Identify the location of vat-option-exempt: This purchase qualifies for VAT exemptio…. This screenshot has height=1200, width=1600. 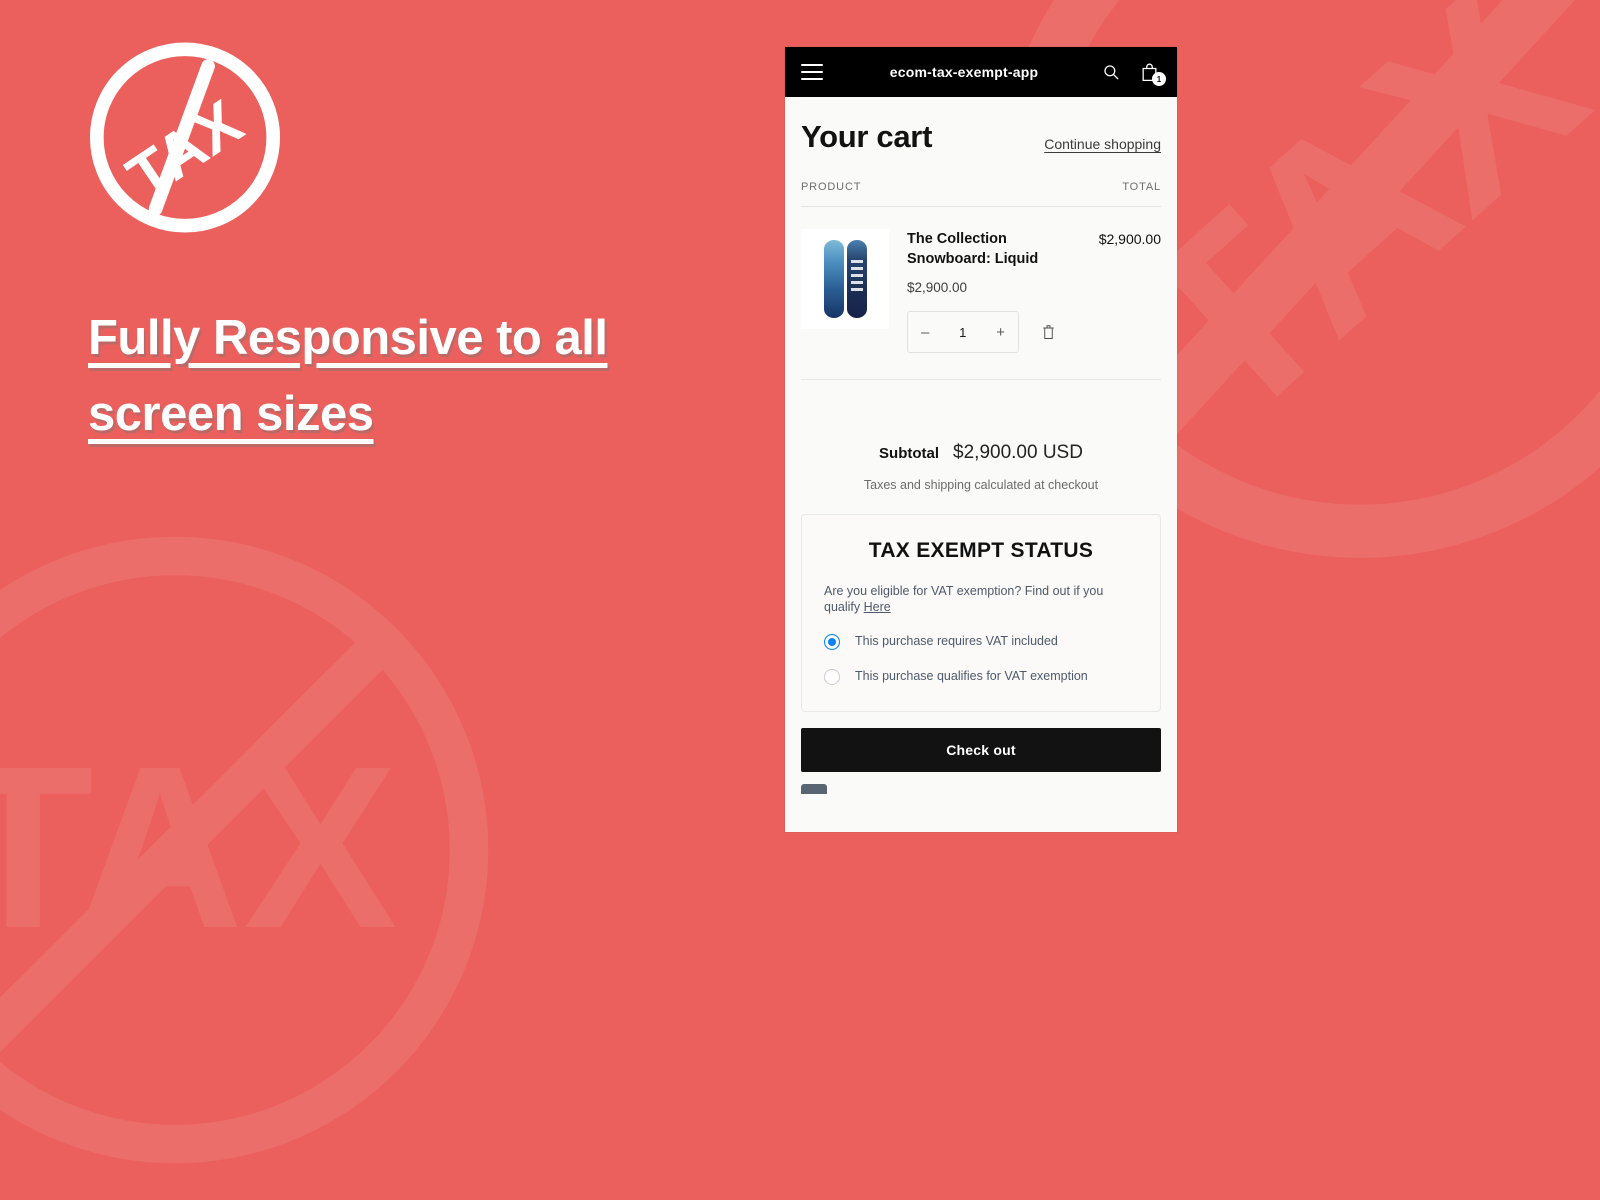
(981, 676).